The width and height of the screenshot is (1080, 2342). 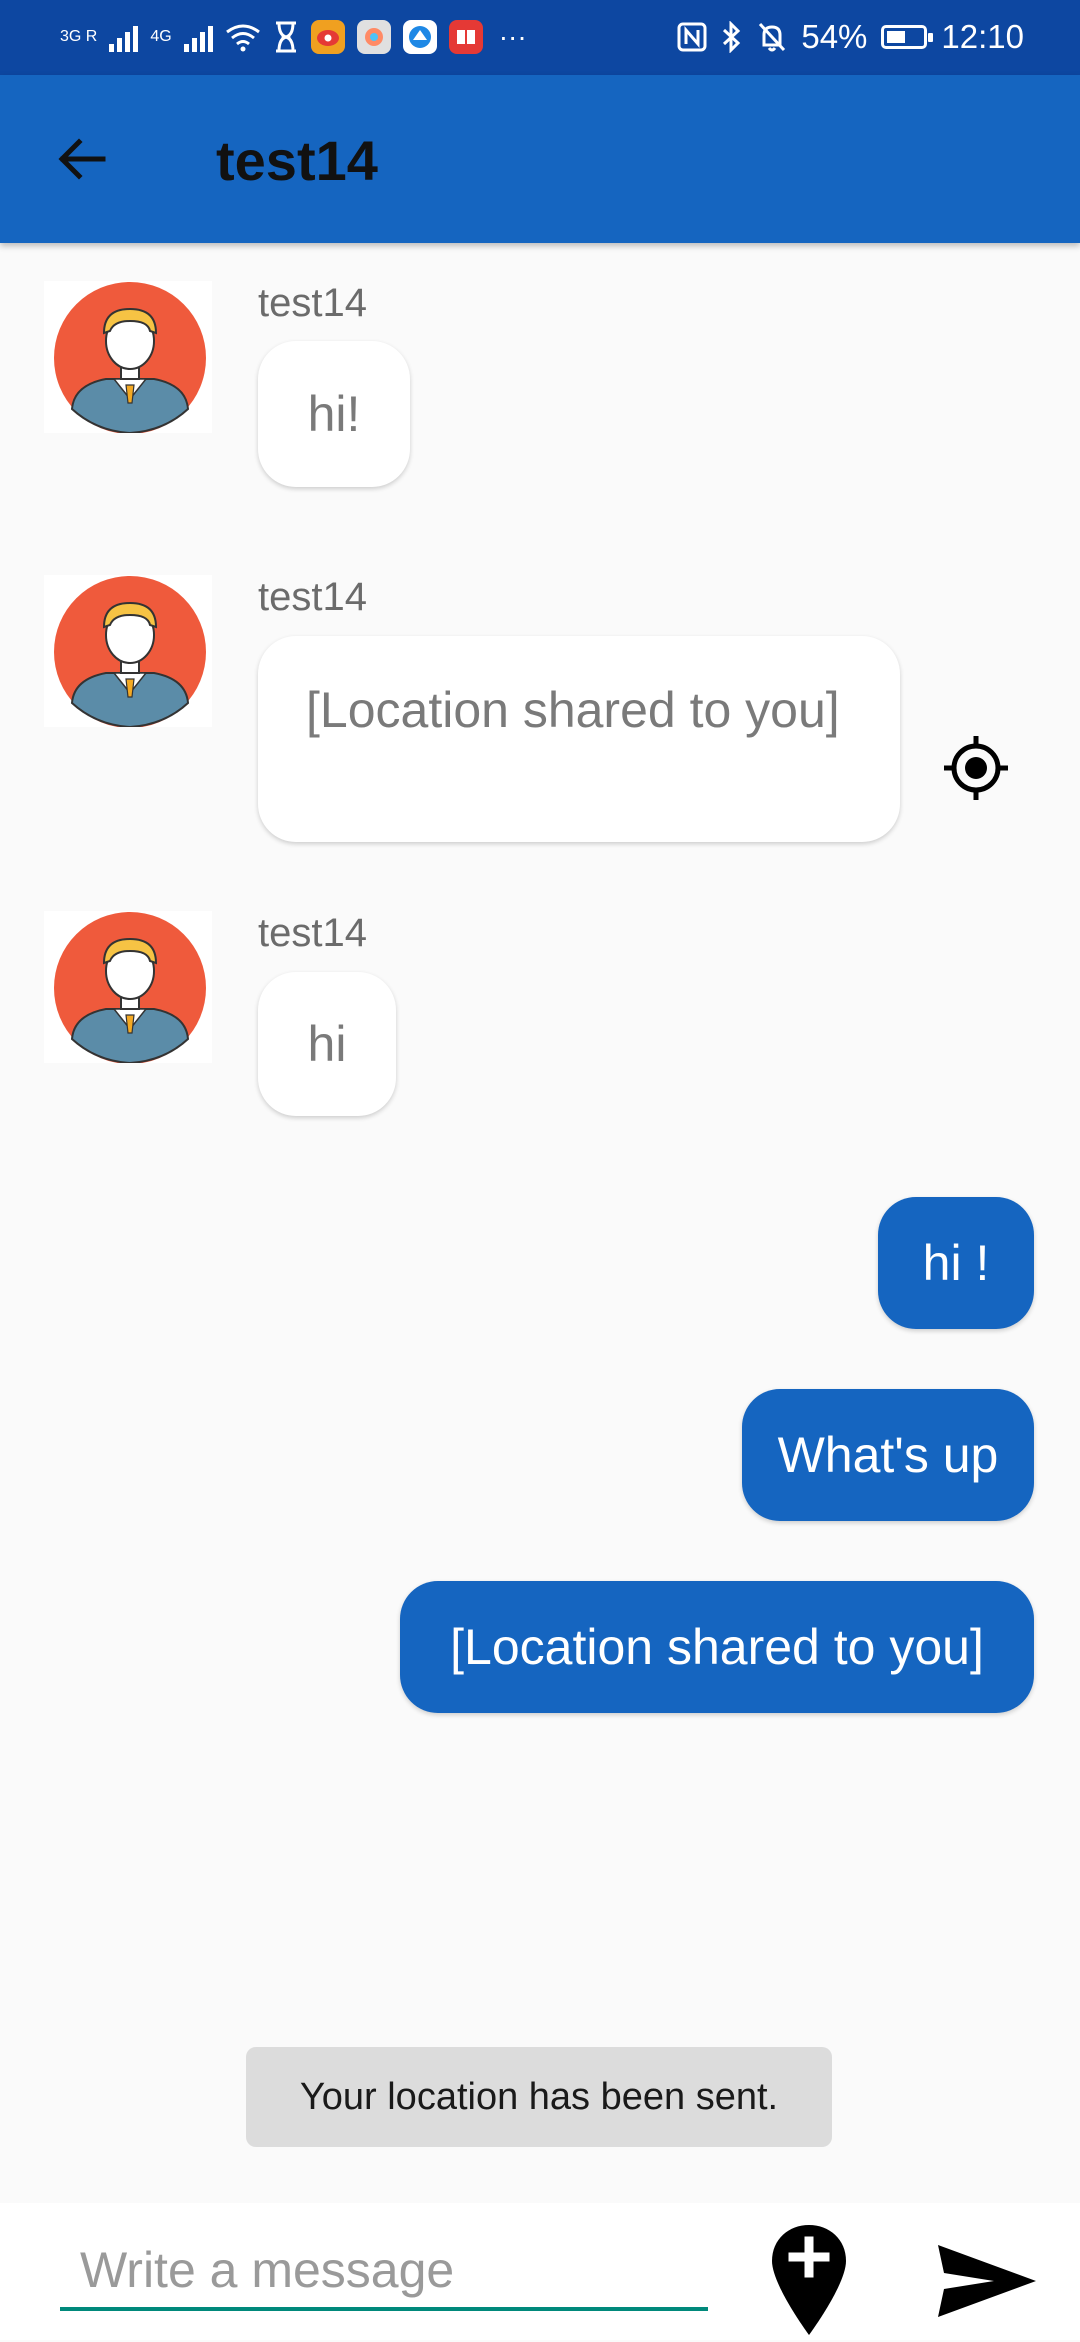 I want to click on message-text: hi, so click(x=327, y=1044).